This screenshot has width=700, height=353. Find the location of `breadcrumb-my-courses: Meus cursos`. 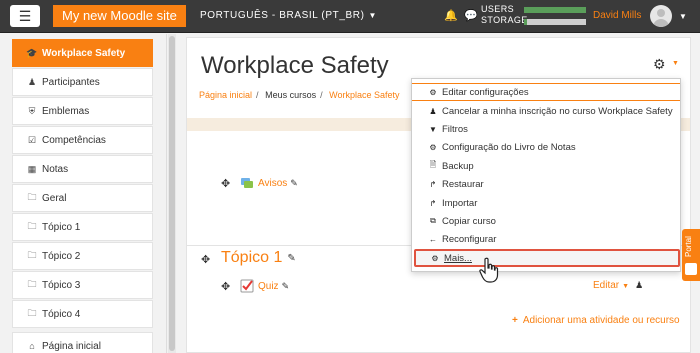

breadcrumb-my-courses: Meus cursos is located at coordinates (290, 95).